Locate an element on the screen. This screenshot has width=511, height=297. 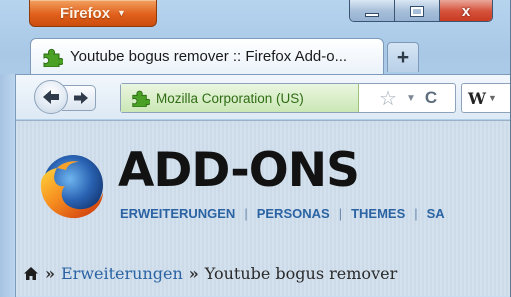
nav-link-personas: PERSONAS is located at coordinates (293, 213).